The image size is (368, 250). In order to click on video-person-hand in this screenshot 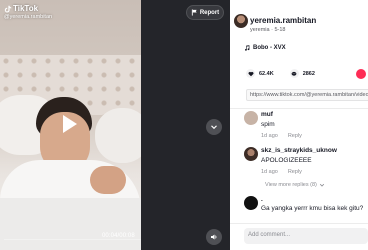, I will do `click(108, 180)`.